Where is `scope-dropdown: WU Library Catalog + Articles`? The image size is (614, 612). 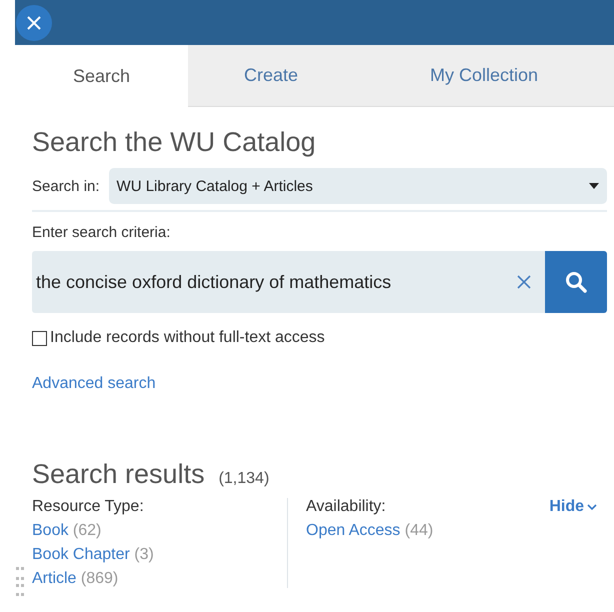 scope-dropdown: WU Library Catalog + Articles is located at coordinates (357, 186).